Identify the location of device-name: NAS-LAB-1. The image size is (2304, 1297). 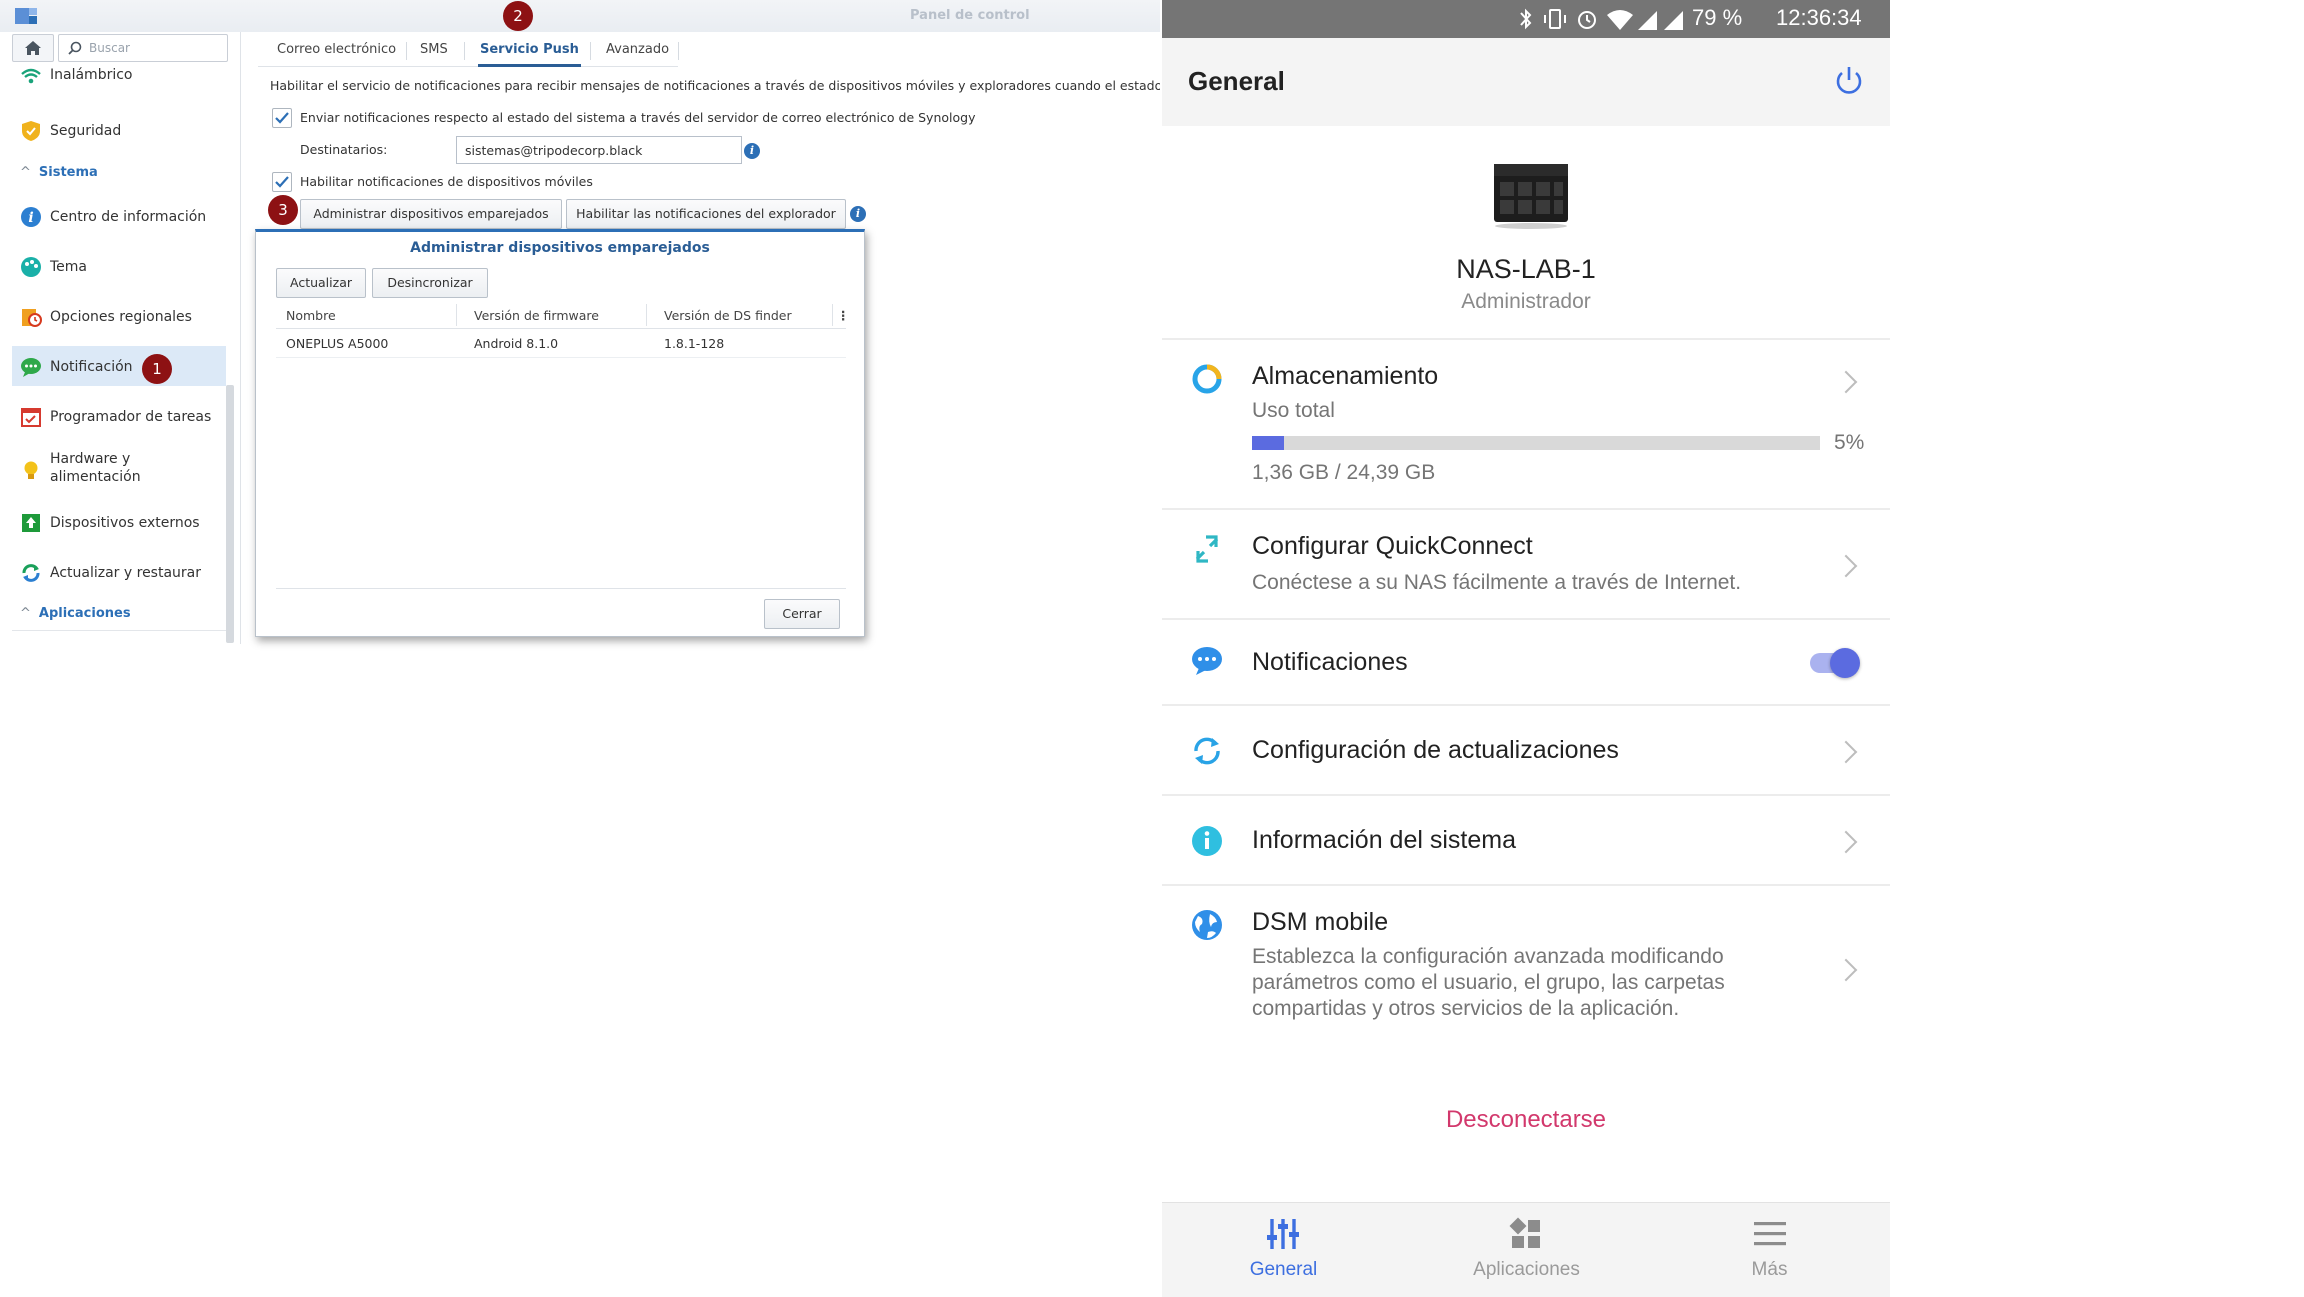
(1526, 269).